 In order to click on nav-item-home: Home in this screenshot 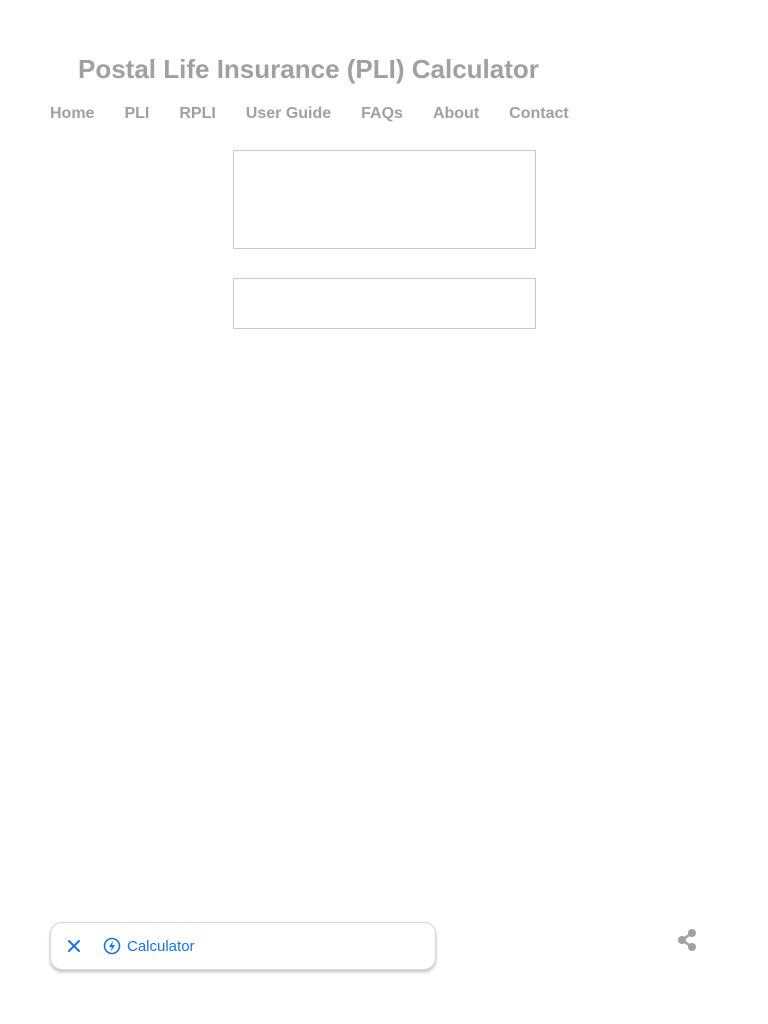, I will do `click(72, 114)`.